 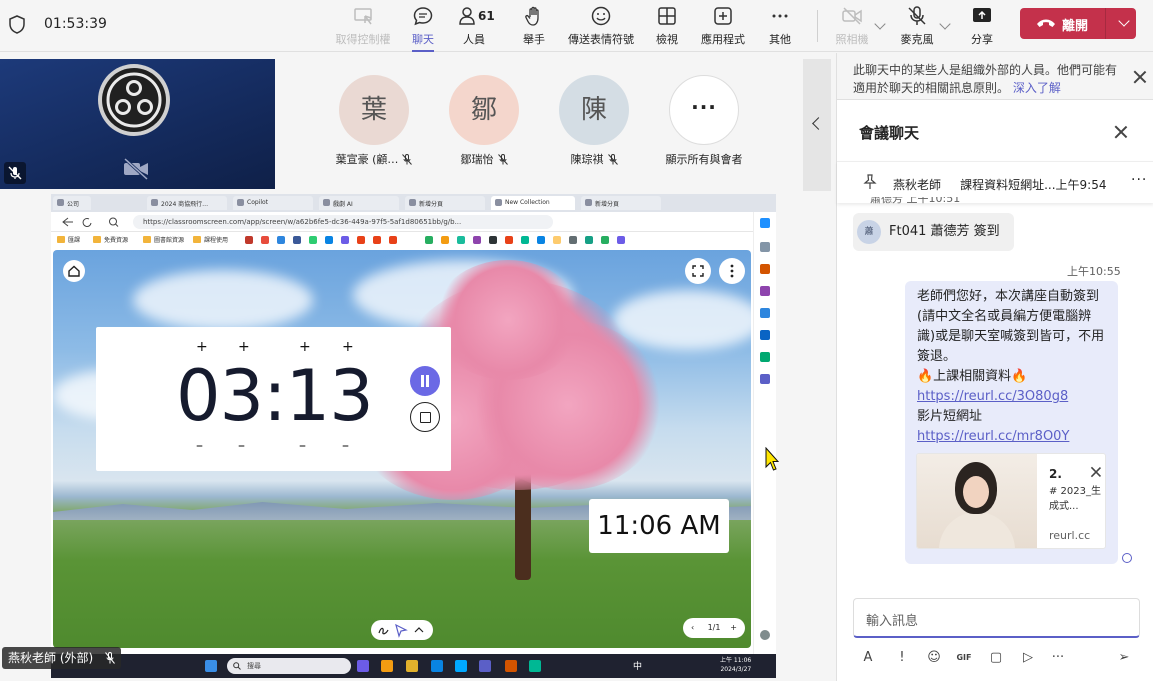 What do you see at coordinates (852, 27) in the screenshot?
I see `camera-button: 照相機` at bounding box center [852, 27].